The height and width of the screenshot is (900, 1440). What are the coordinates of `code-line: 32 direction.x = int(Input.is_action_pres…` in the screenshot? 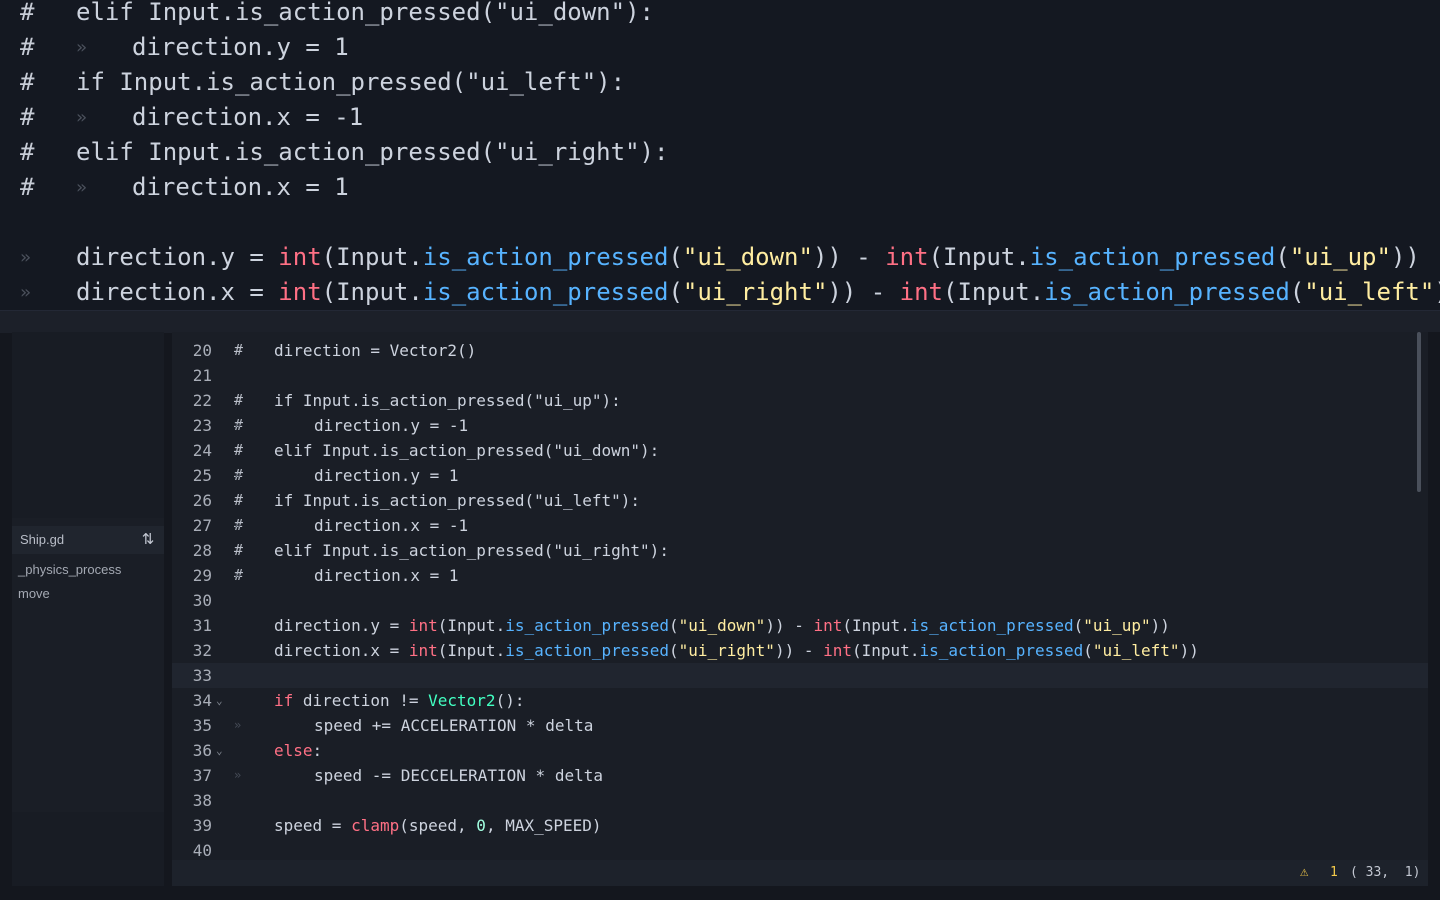 It's located at (800, 650).